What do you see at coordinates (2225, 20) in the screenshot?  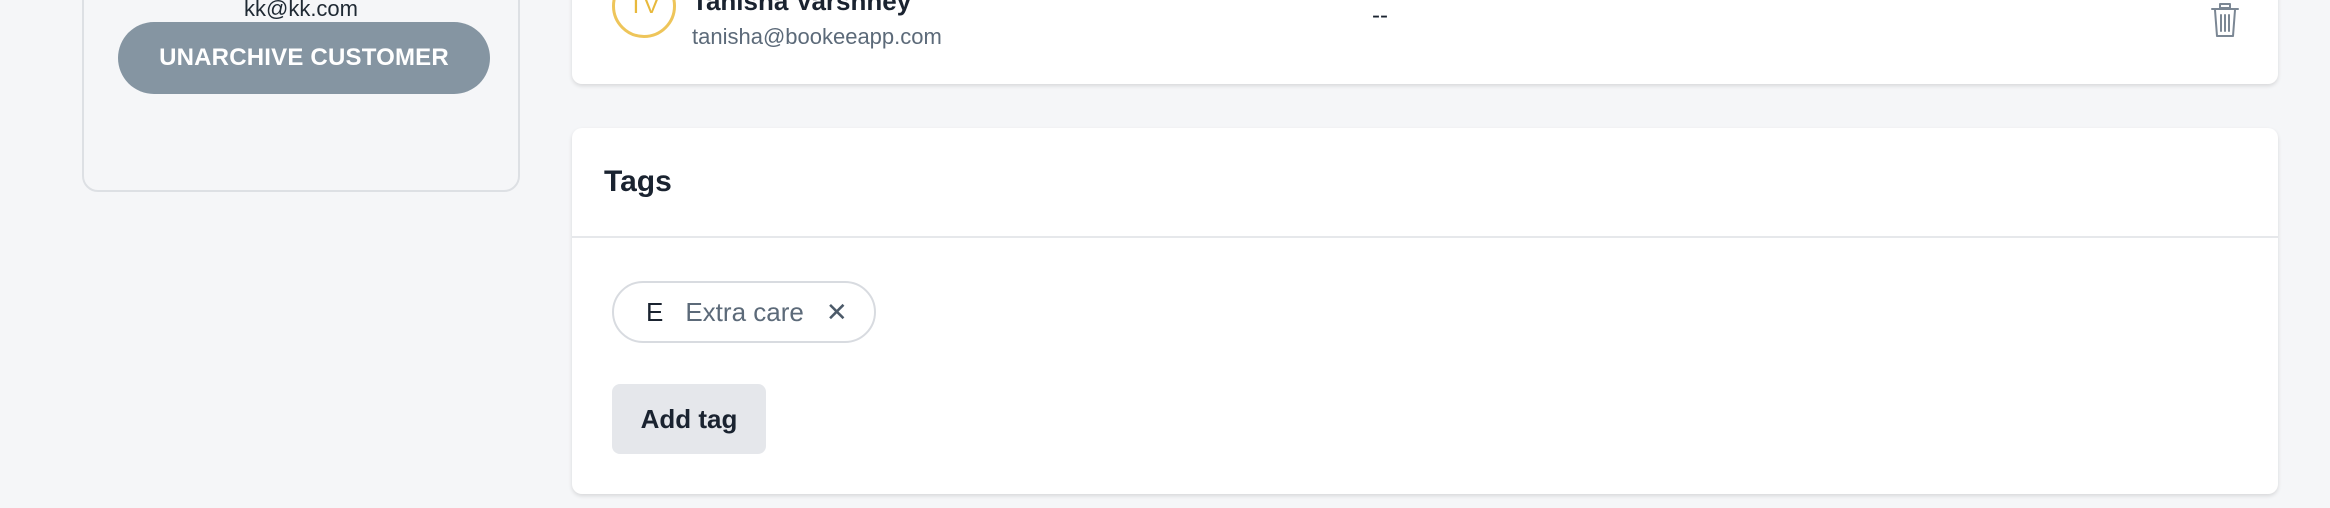 I see `trash-icon` at bounding box center [2225, 20].